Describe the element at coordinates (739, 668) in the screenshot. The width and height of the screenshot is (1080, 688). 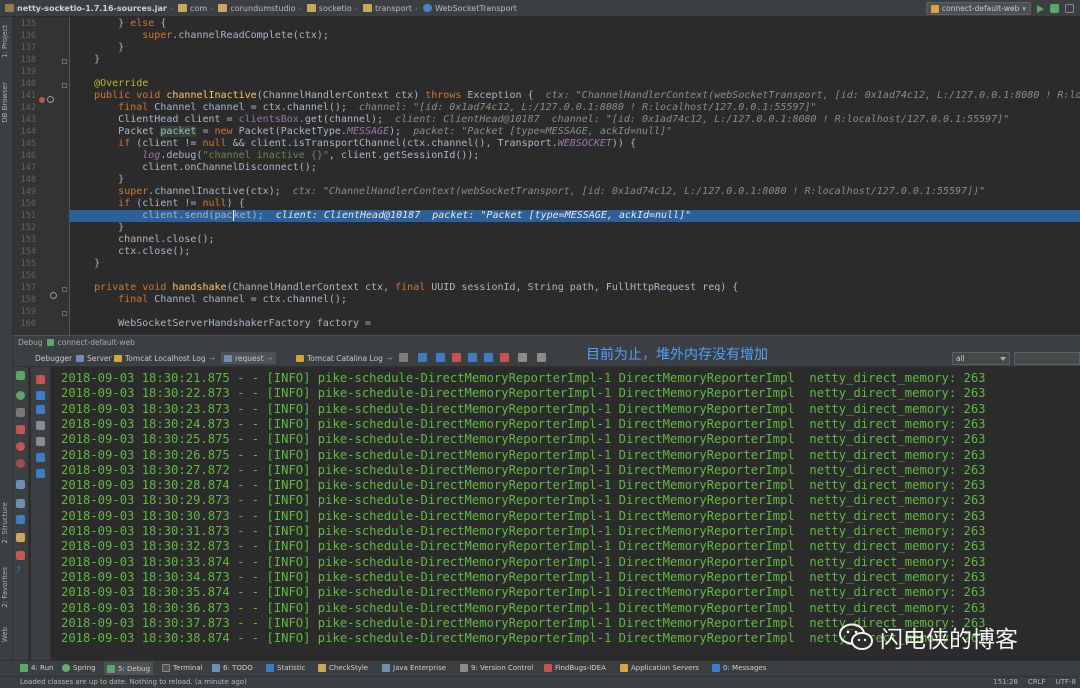
I see `tool-messages: 0: Messages` at that location.